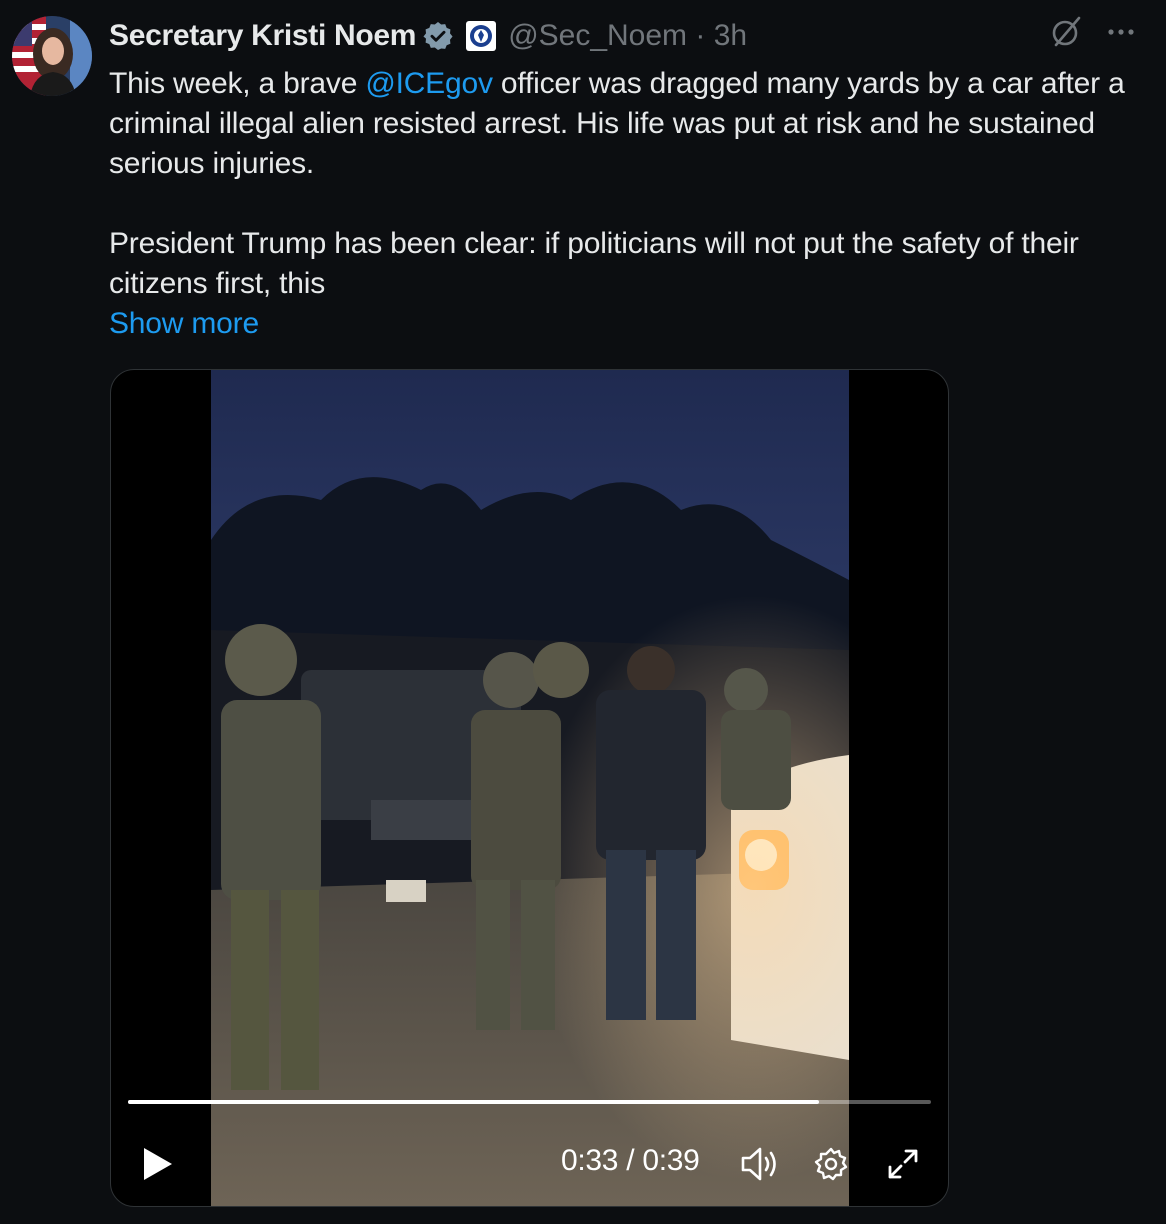 This screenshot has width=1166, height=1224. Describe the element at coordinates (481, 36) in the screenshot. I see `affiliation-badge-icon` at that location.